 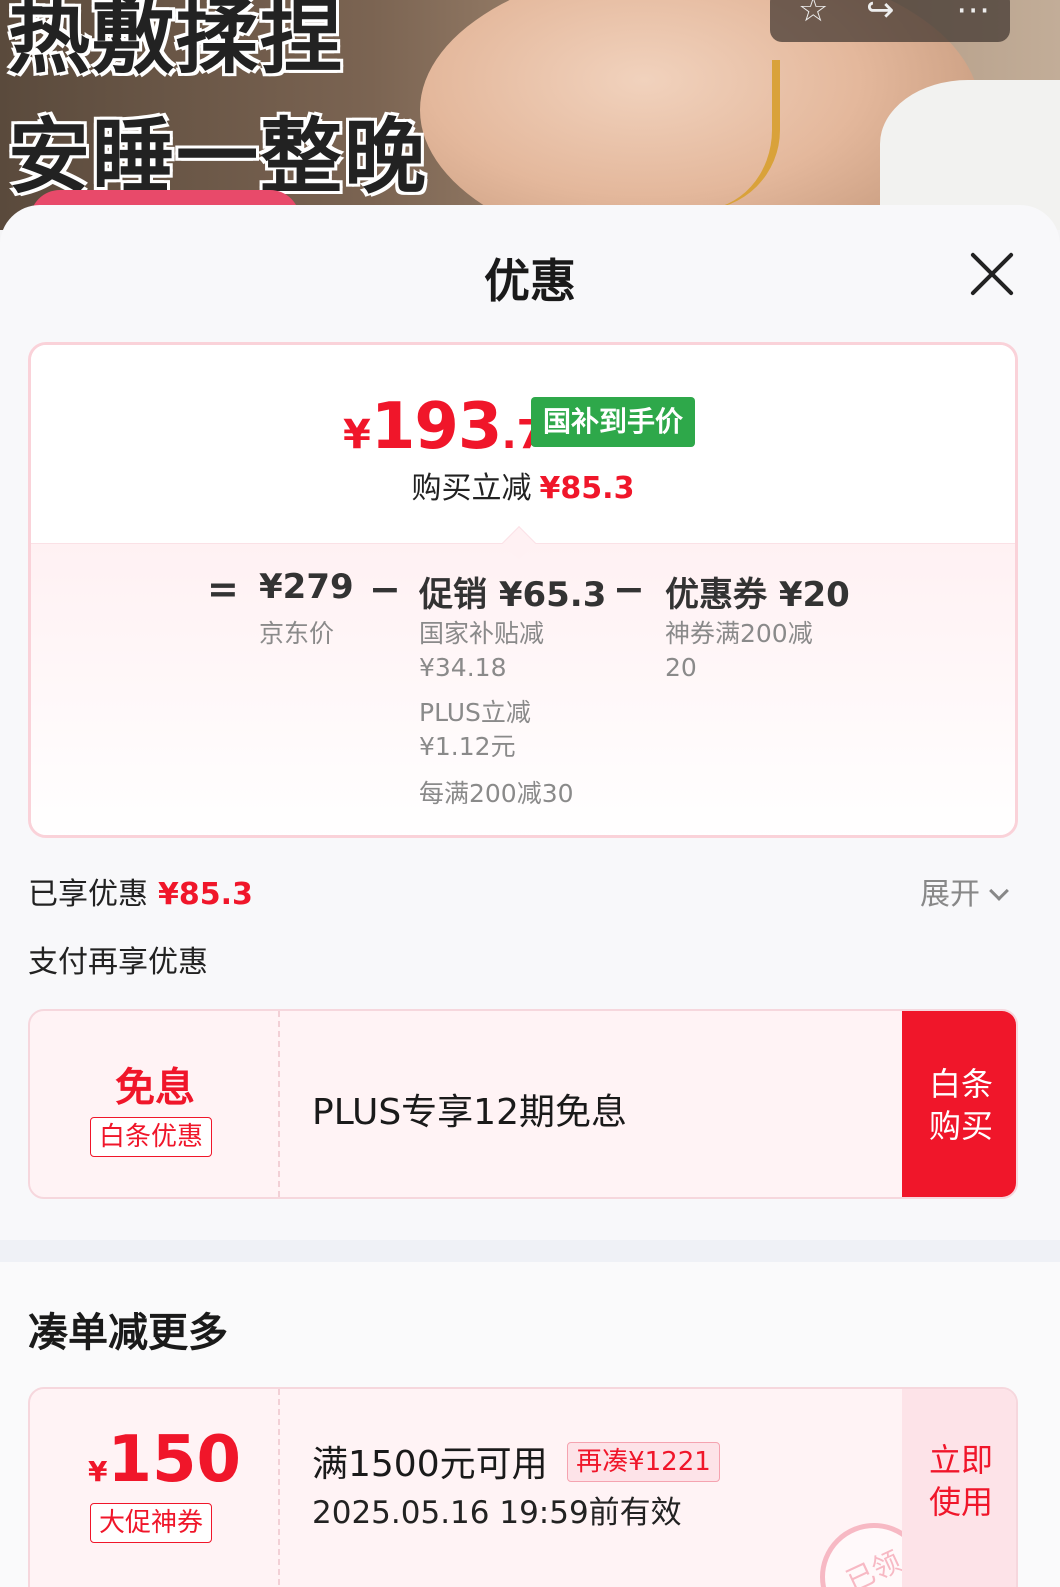 I want to click on pay-more-title: 支付再享优惠, so click(x=118, y=962).